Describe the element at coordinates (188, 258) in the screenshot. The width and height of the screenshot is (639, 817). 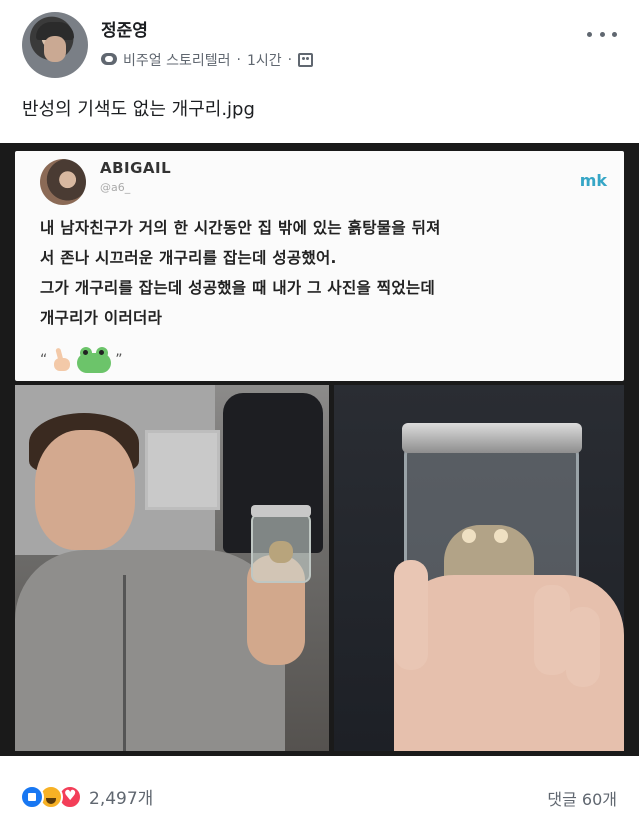
I see `tweet-line: 서 존나 시끄러운 개구리를 잡는데 성공했어.` at that location.